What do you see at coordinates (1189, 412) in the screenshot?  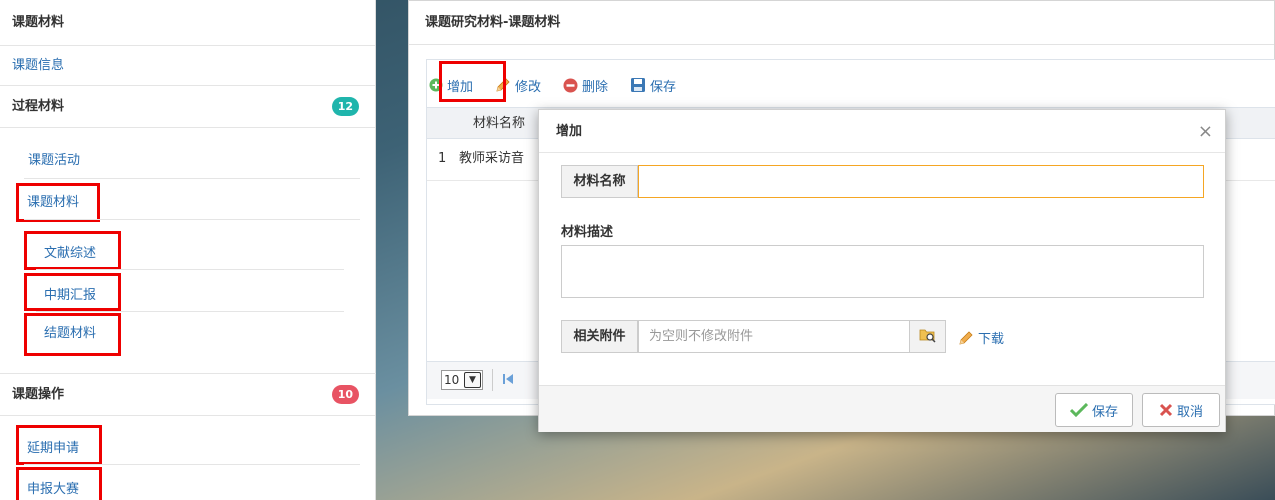 I see `cancel-button-label: 取消` at bounding box center [1189, 412].